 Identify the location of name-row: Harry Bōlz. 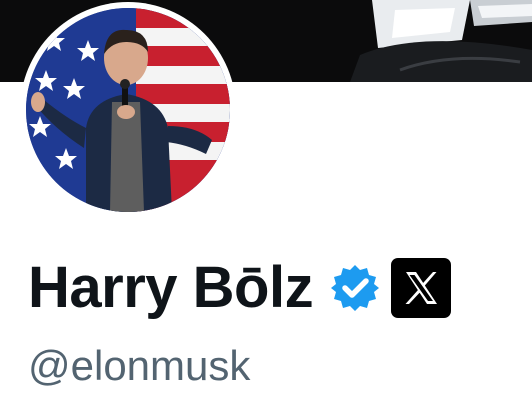
(240, 288).